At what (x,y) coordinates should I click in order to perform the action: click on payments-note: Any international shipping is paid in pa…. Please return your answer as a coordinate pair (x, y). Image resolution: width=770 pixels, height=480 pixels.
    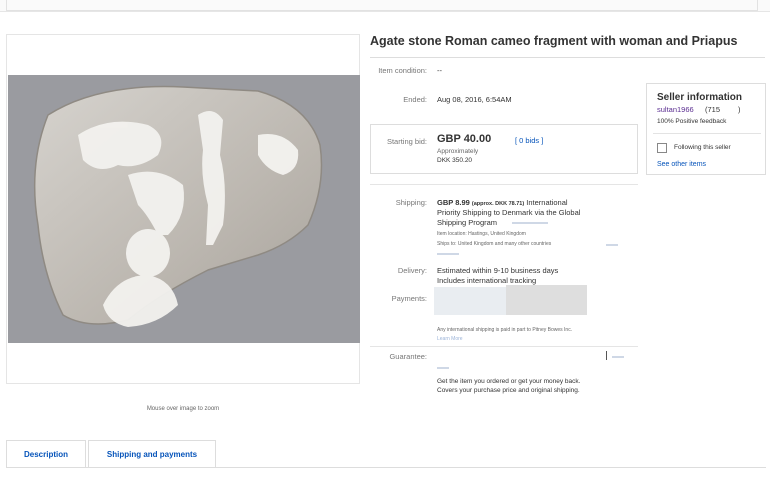
    Looking at the image, I should click on (505, 330).